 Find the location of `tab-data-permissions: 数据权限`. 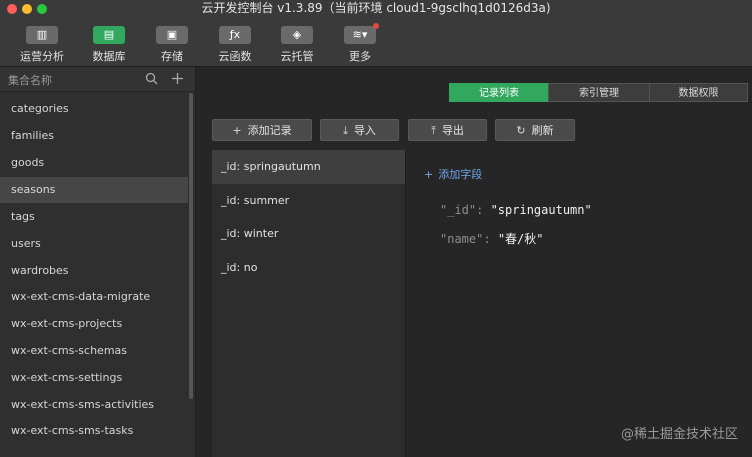

tab-data-permissions: 数据权限 is located at coordinates (698, 92).